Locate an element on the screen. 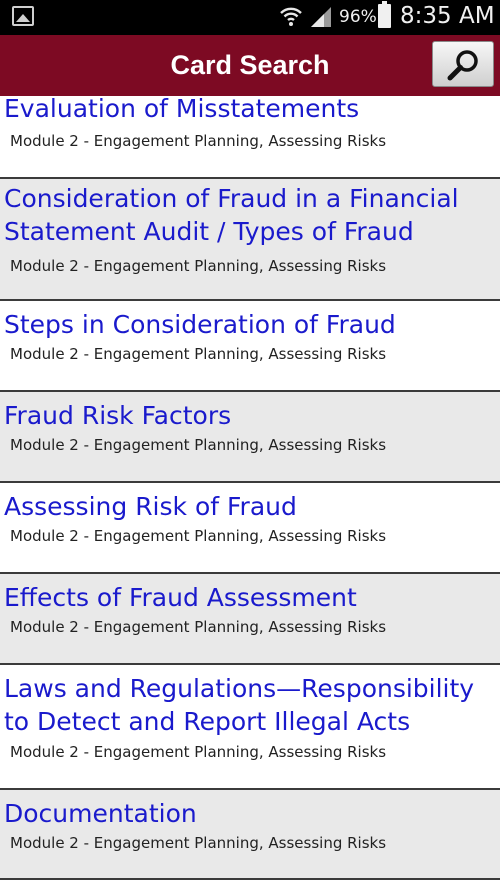 This screenshot has width=500, height=889. battery-percent: 96% is located at coordinates (358, 17).